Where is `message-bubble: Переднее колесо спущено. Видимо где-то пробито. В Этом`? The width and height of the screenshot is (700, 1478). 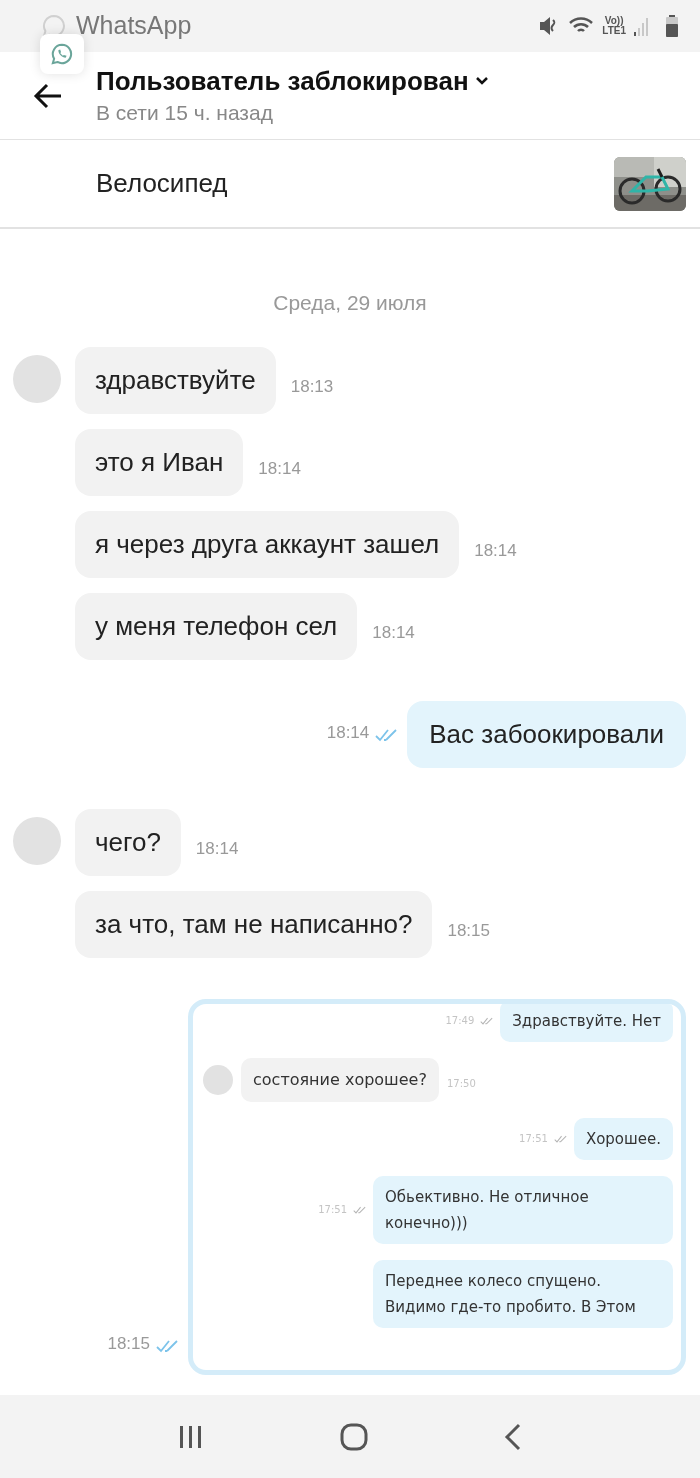
message-bubble: Переднее колесо спущено. Видимо где-то пробито. В Этом is located at coordinates (523, 1293).